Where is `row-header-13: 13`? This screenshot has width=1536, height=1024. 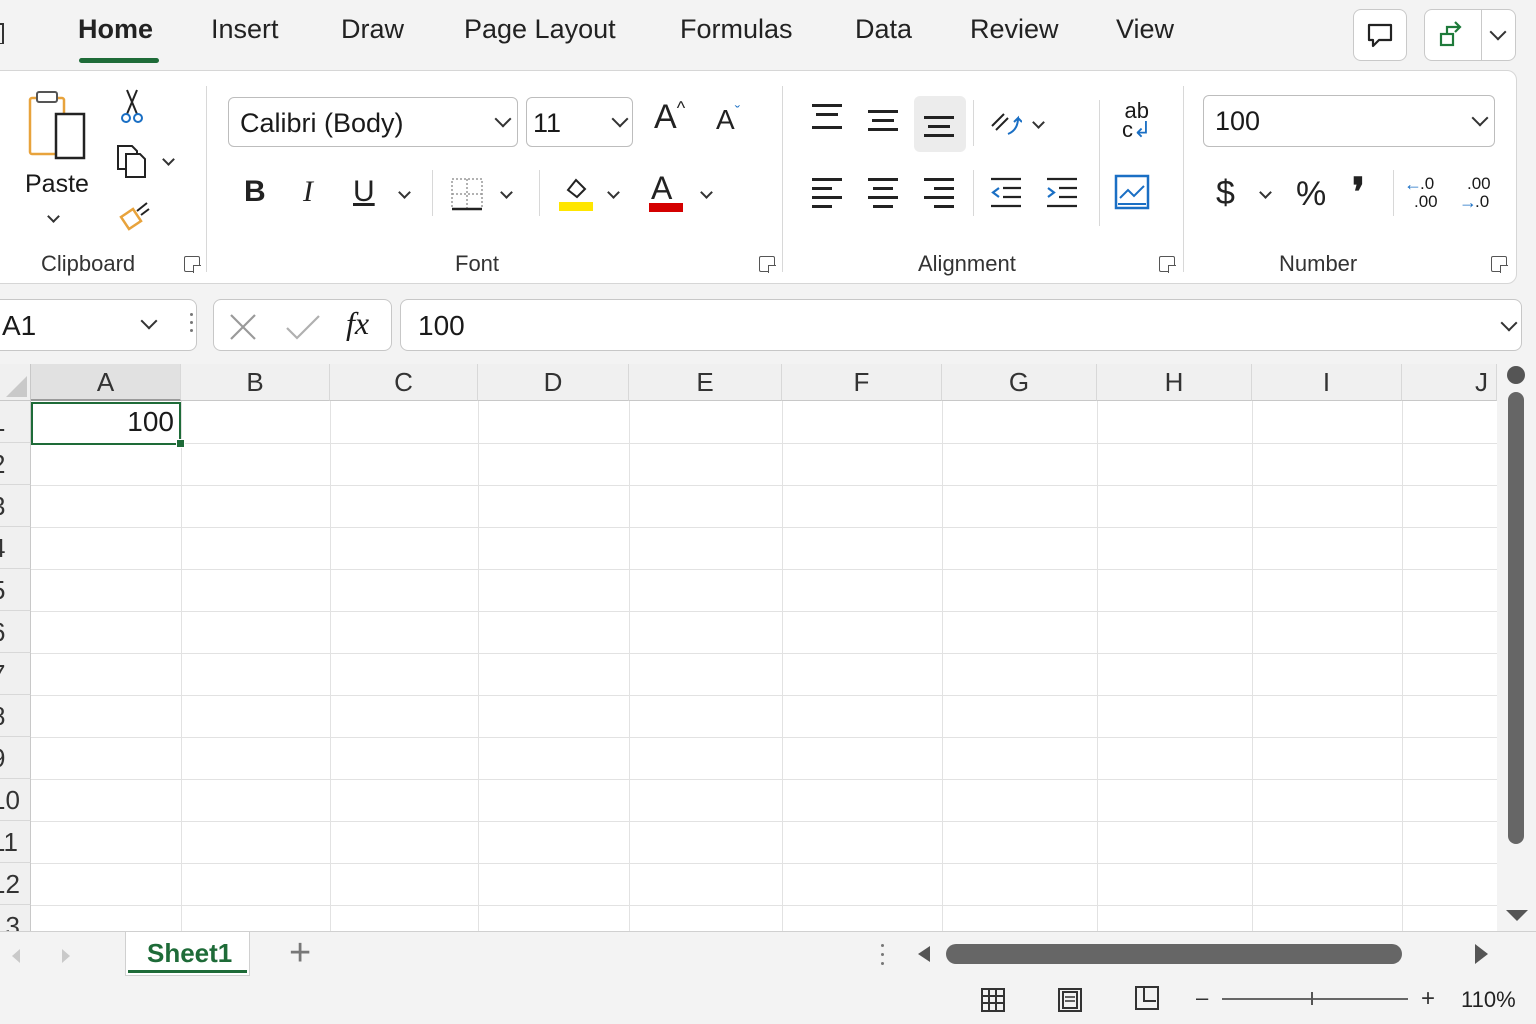 row-header-13: 13 is located at coordinates (15, 918).